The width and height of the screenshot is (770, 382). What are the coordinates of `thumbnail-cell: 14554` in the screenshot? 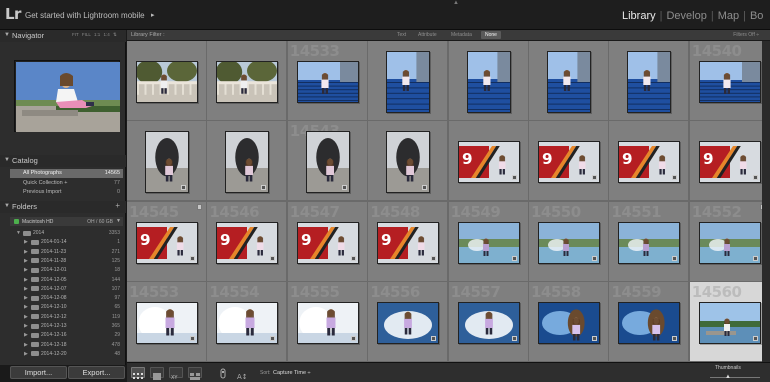 It's located at (247, 321).